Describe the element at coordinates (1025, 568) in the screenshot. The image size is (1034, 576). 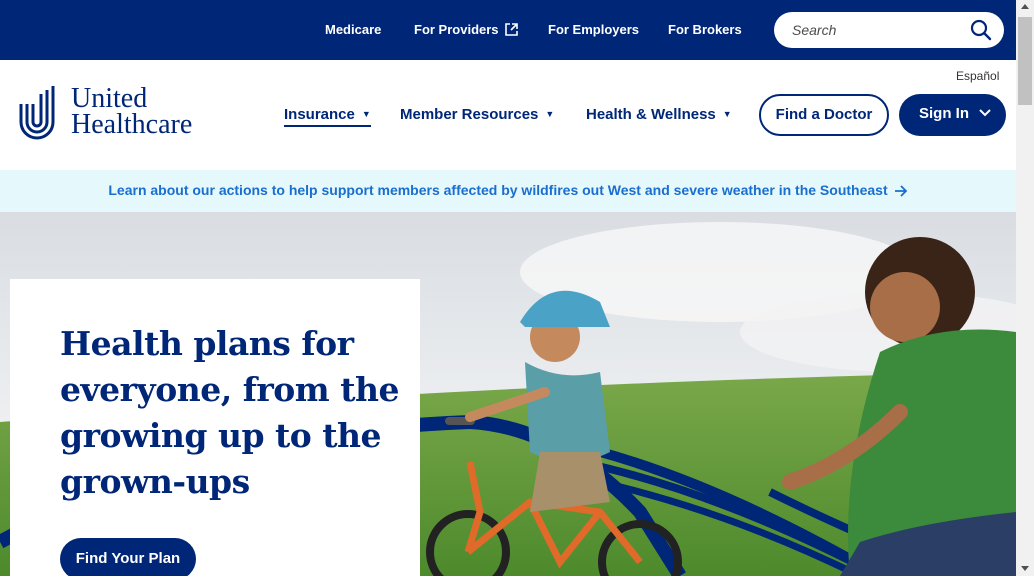
I see `scroll-down-arrow-icon` at that location.